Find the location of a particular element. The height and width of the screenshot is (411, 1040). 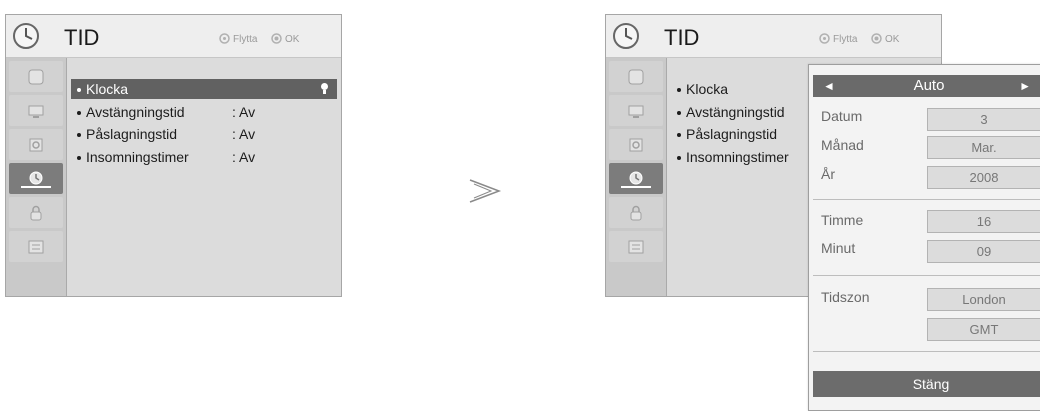

minute-label: Minut is located at coordinates (838, 248).